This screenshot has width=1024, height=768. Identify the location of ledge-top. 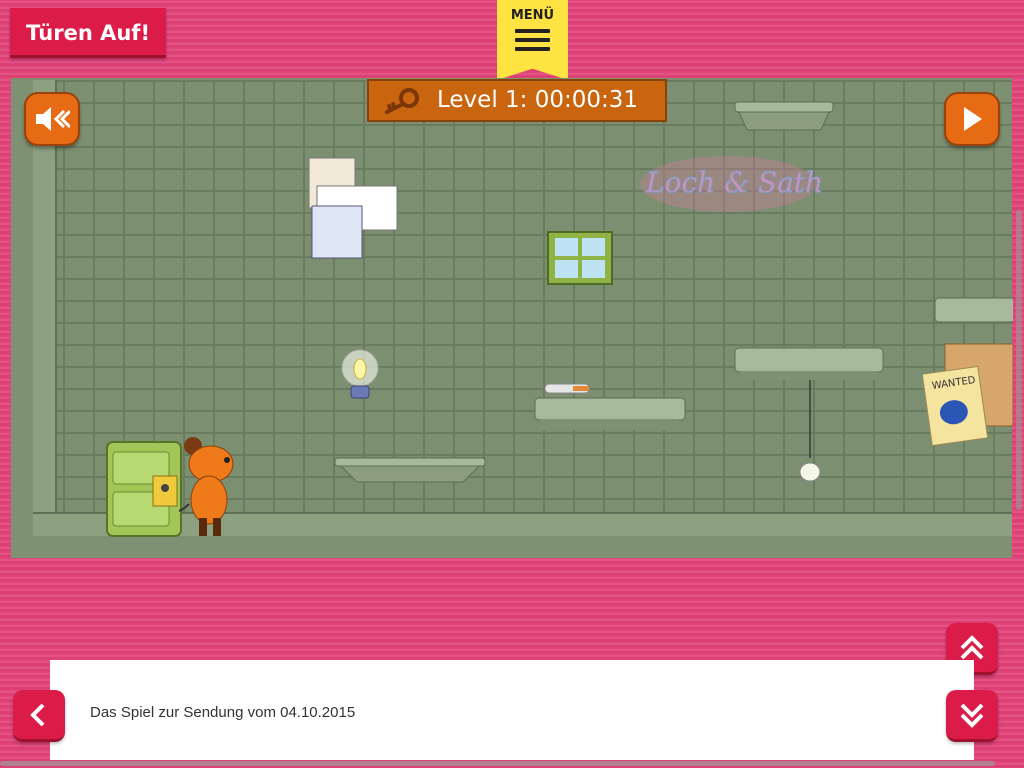
(784, 116).